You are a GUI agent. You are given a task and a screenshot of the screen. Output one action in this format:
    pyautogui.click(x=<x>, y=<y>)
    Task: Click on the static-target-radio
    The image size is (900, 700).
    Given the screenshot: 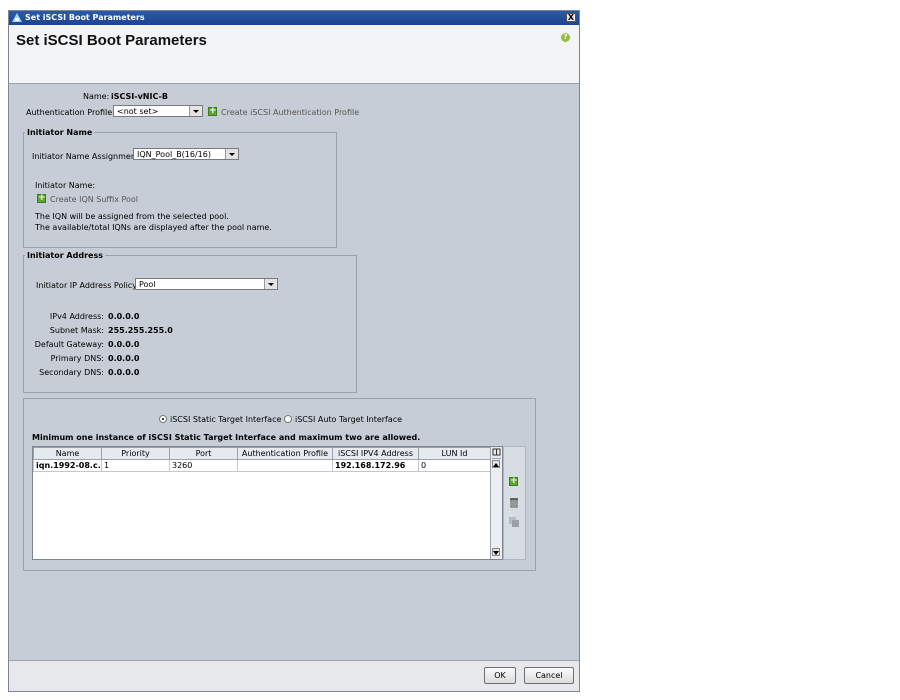 What is the action you would take?
    pyautogui.click(x=163, y=419)
    